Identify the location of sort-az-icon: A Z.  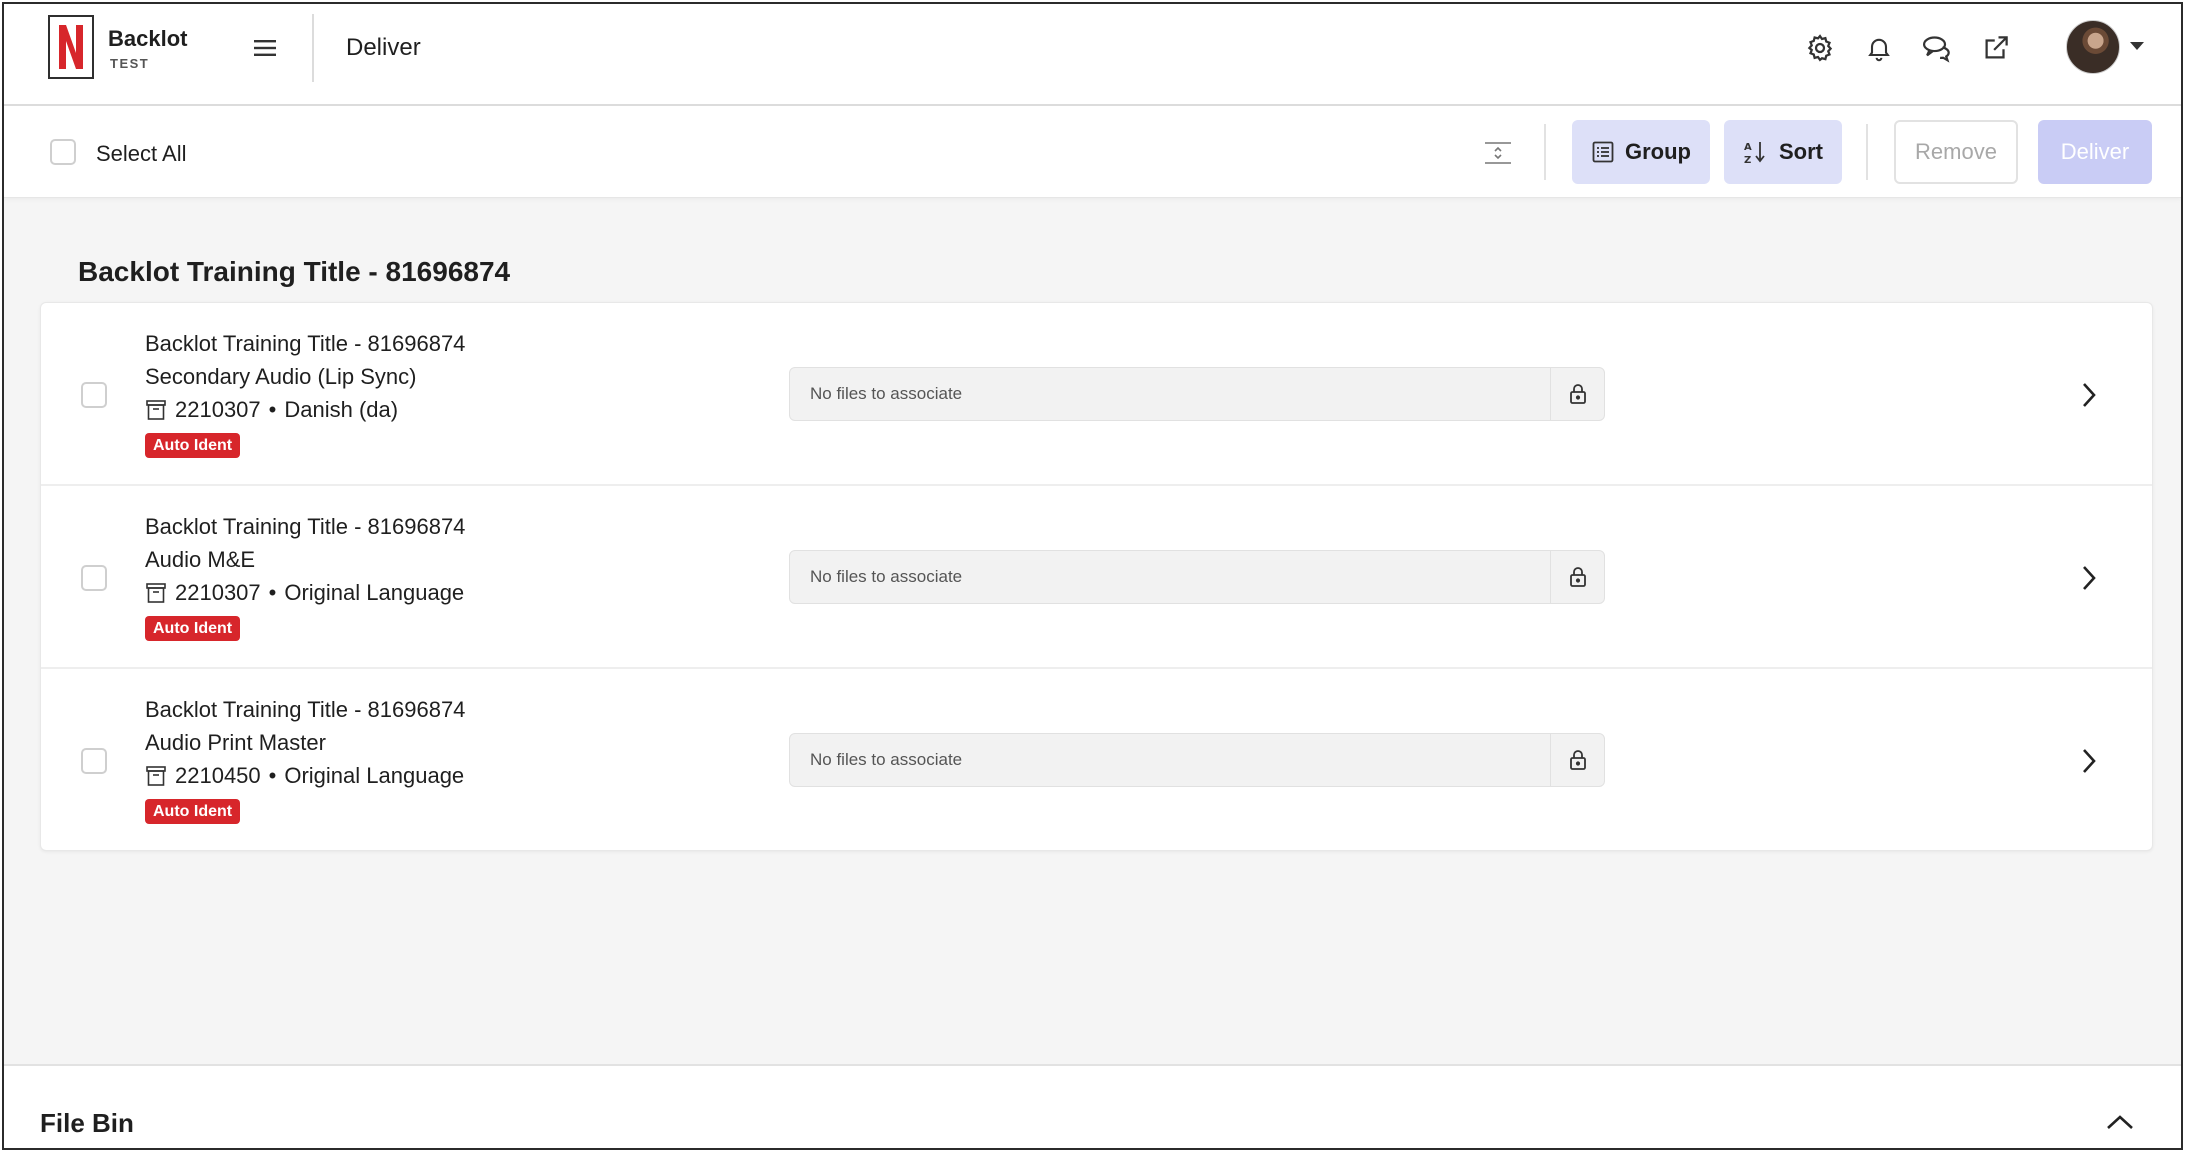
(1754, 153).